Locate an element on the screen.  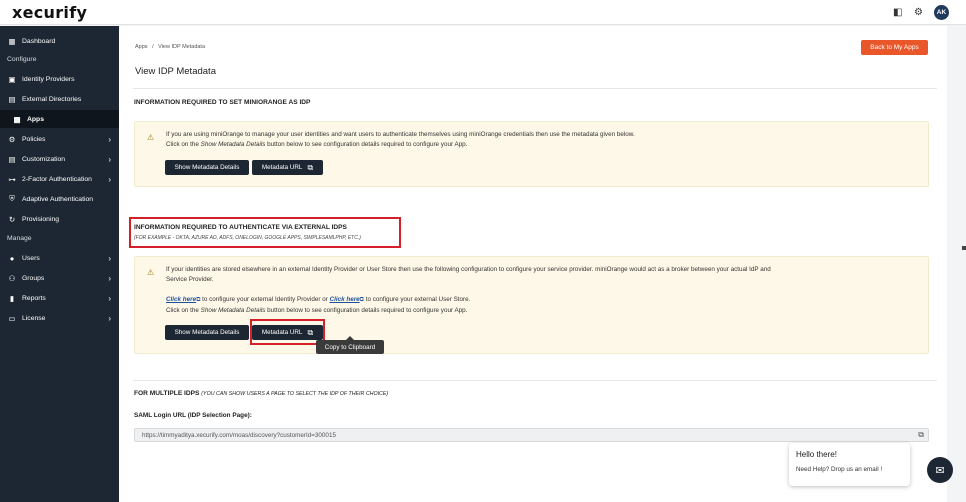
copy-icon: ⧉ is located at coordinates (921, 435).